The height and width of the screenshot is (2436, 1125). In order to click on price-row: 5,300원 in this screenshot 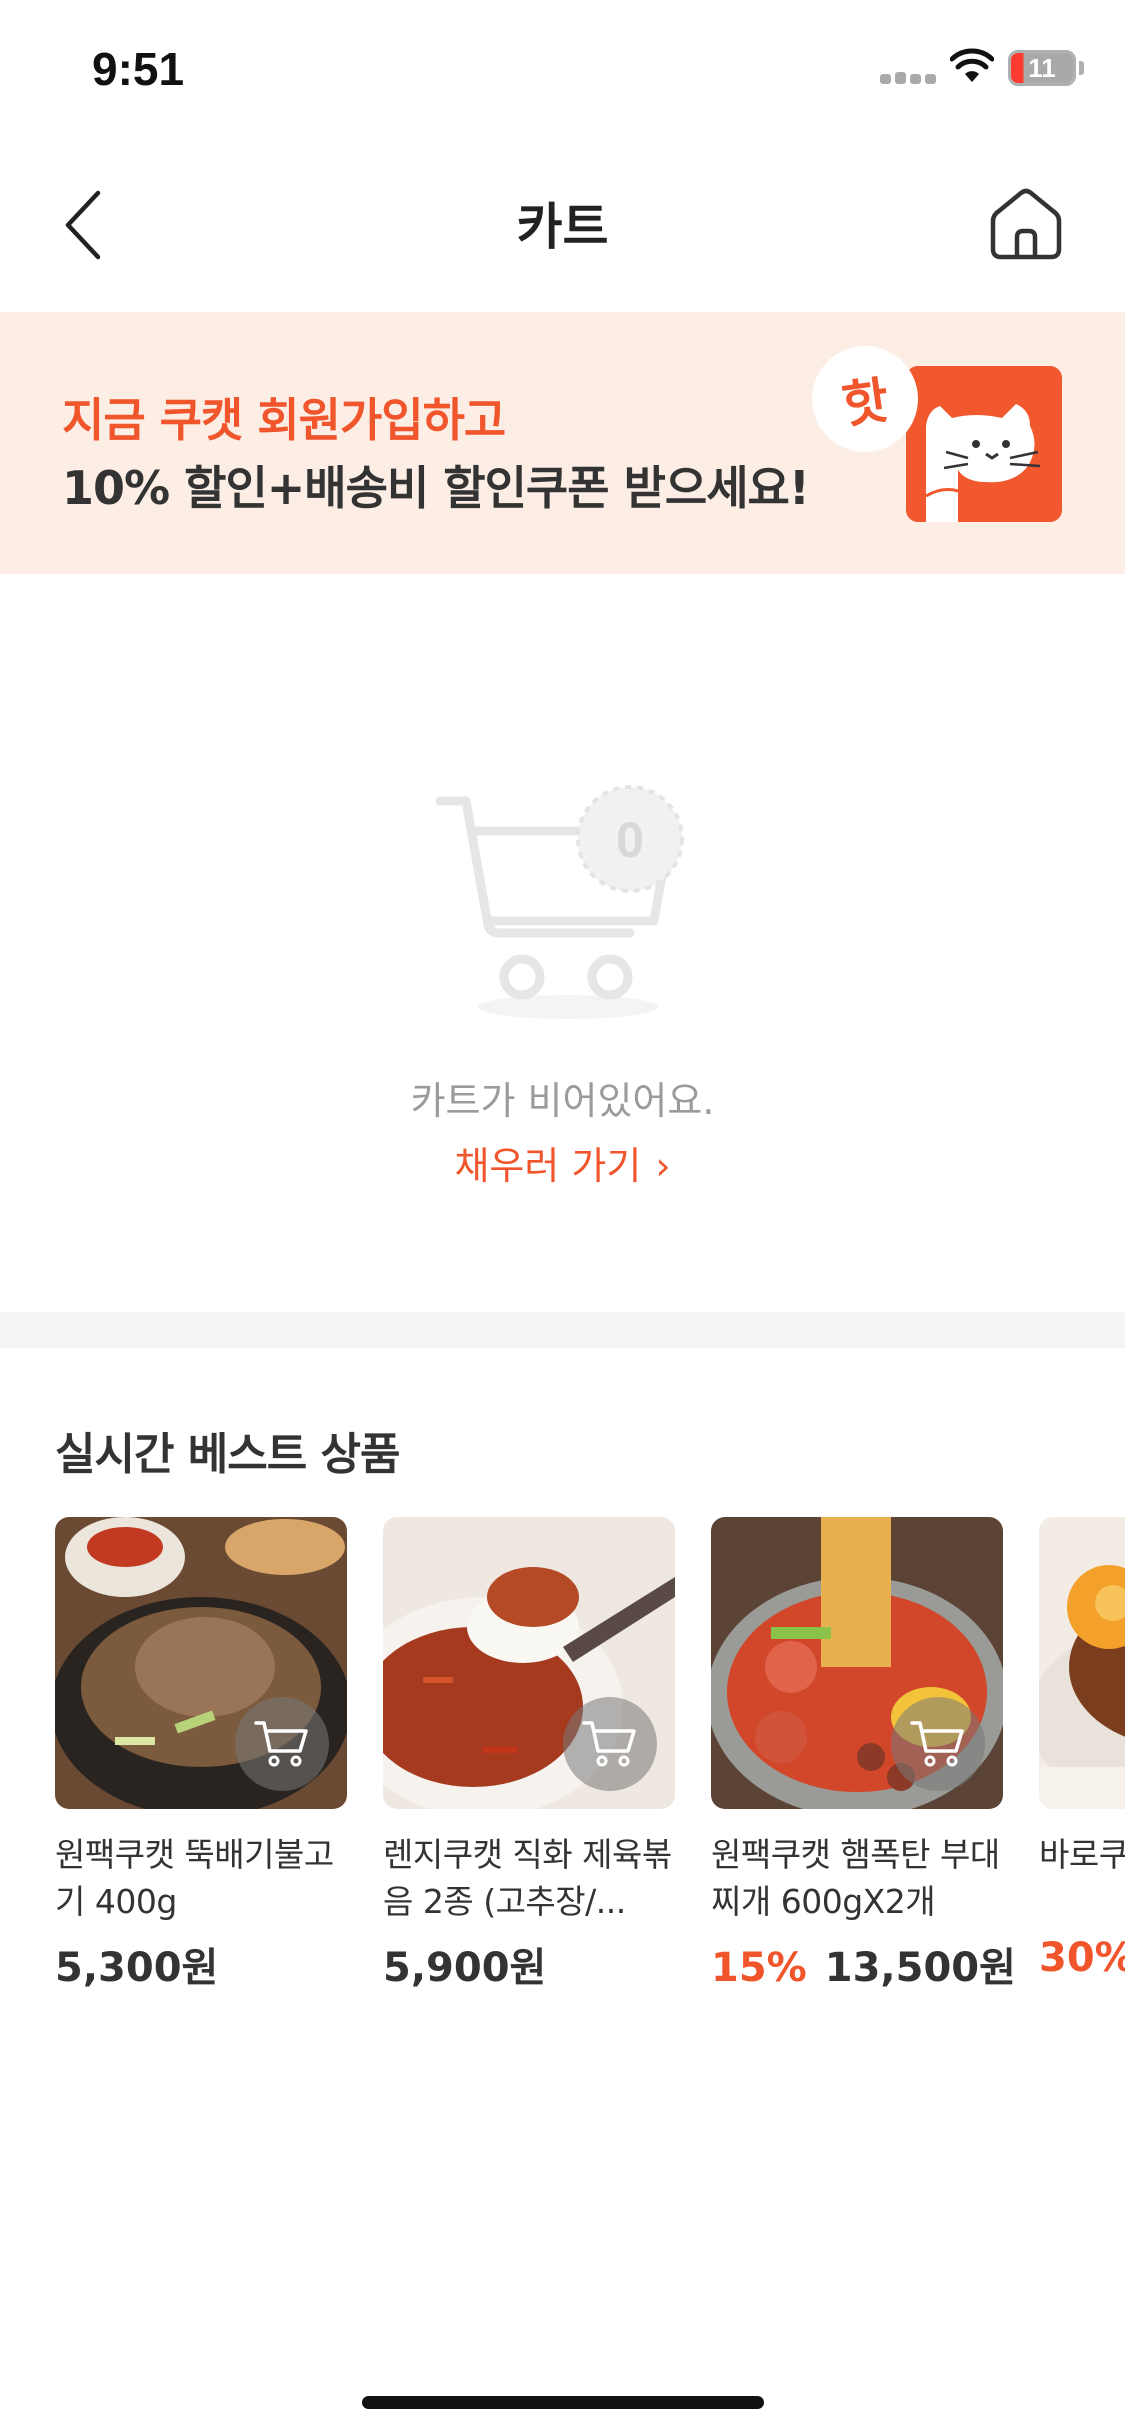, I will do `click(201, 1964)`.